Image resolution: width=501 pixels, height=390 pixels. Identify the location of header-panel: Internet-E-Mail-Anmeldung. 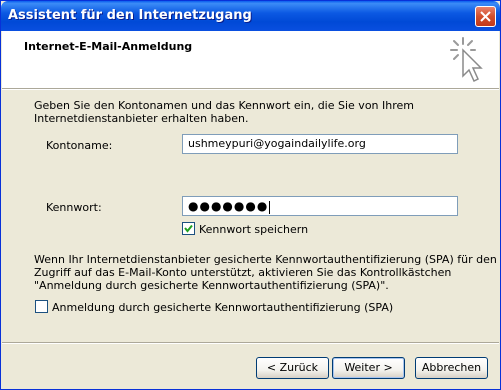
(250, 60).